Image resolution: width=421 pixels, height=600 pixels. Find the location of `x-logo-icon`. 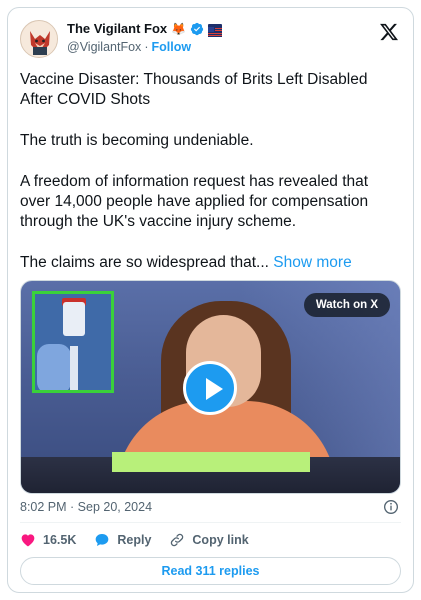

x-logo-icon is located at coordinates (389, 32).